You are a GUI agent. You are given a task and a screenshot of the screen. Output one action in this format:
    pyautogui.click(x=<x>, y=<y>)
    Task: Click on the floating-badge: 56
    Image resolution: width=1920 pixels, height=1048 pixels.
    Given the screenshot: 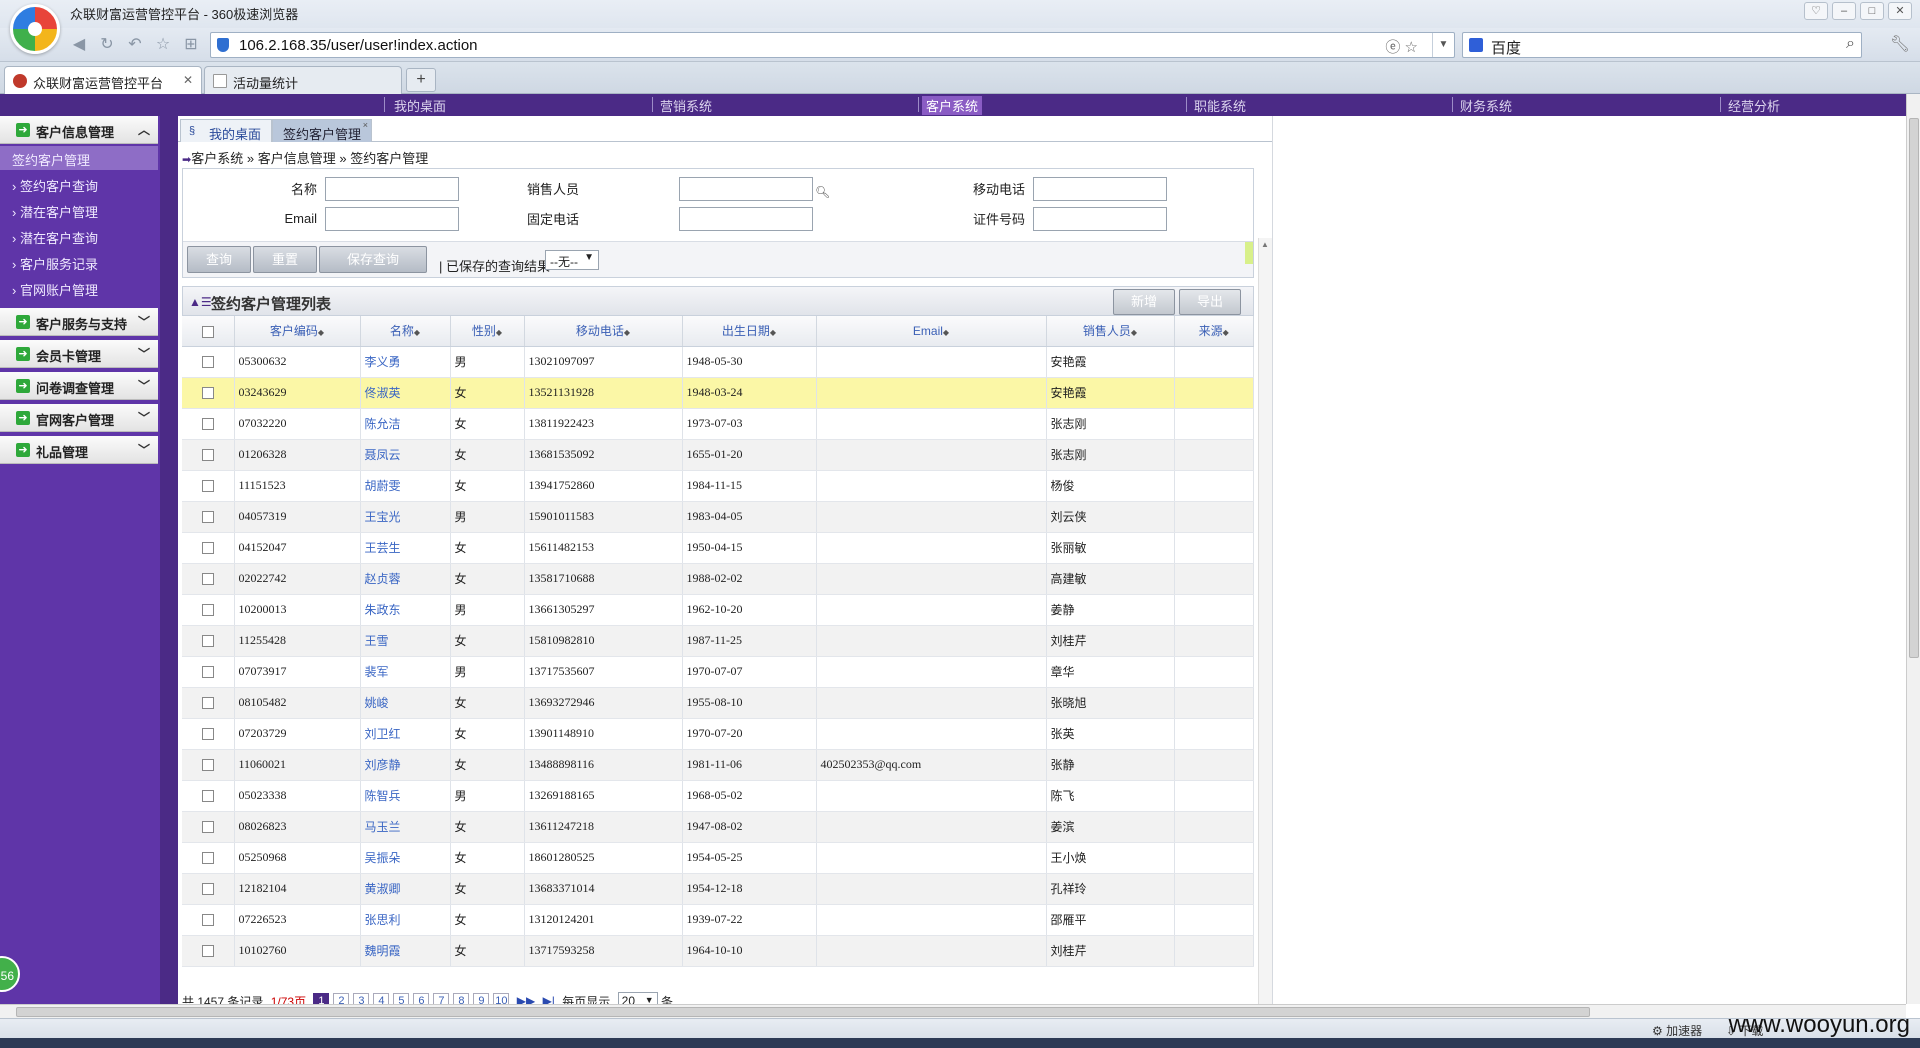 What is the action you would take?
    pyautogui.click(x=10, y=974)
    